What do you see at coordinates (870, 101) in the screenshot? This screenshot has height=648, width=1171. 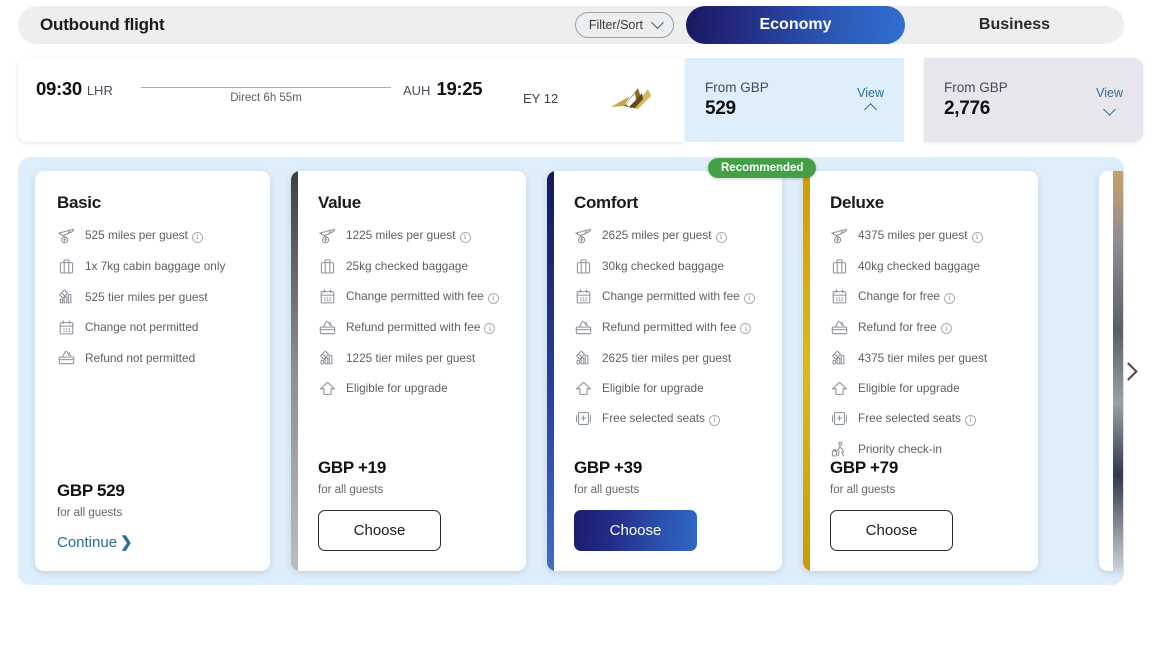 I see `economy-view-button: View` at bounding box center [870, 101].